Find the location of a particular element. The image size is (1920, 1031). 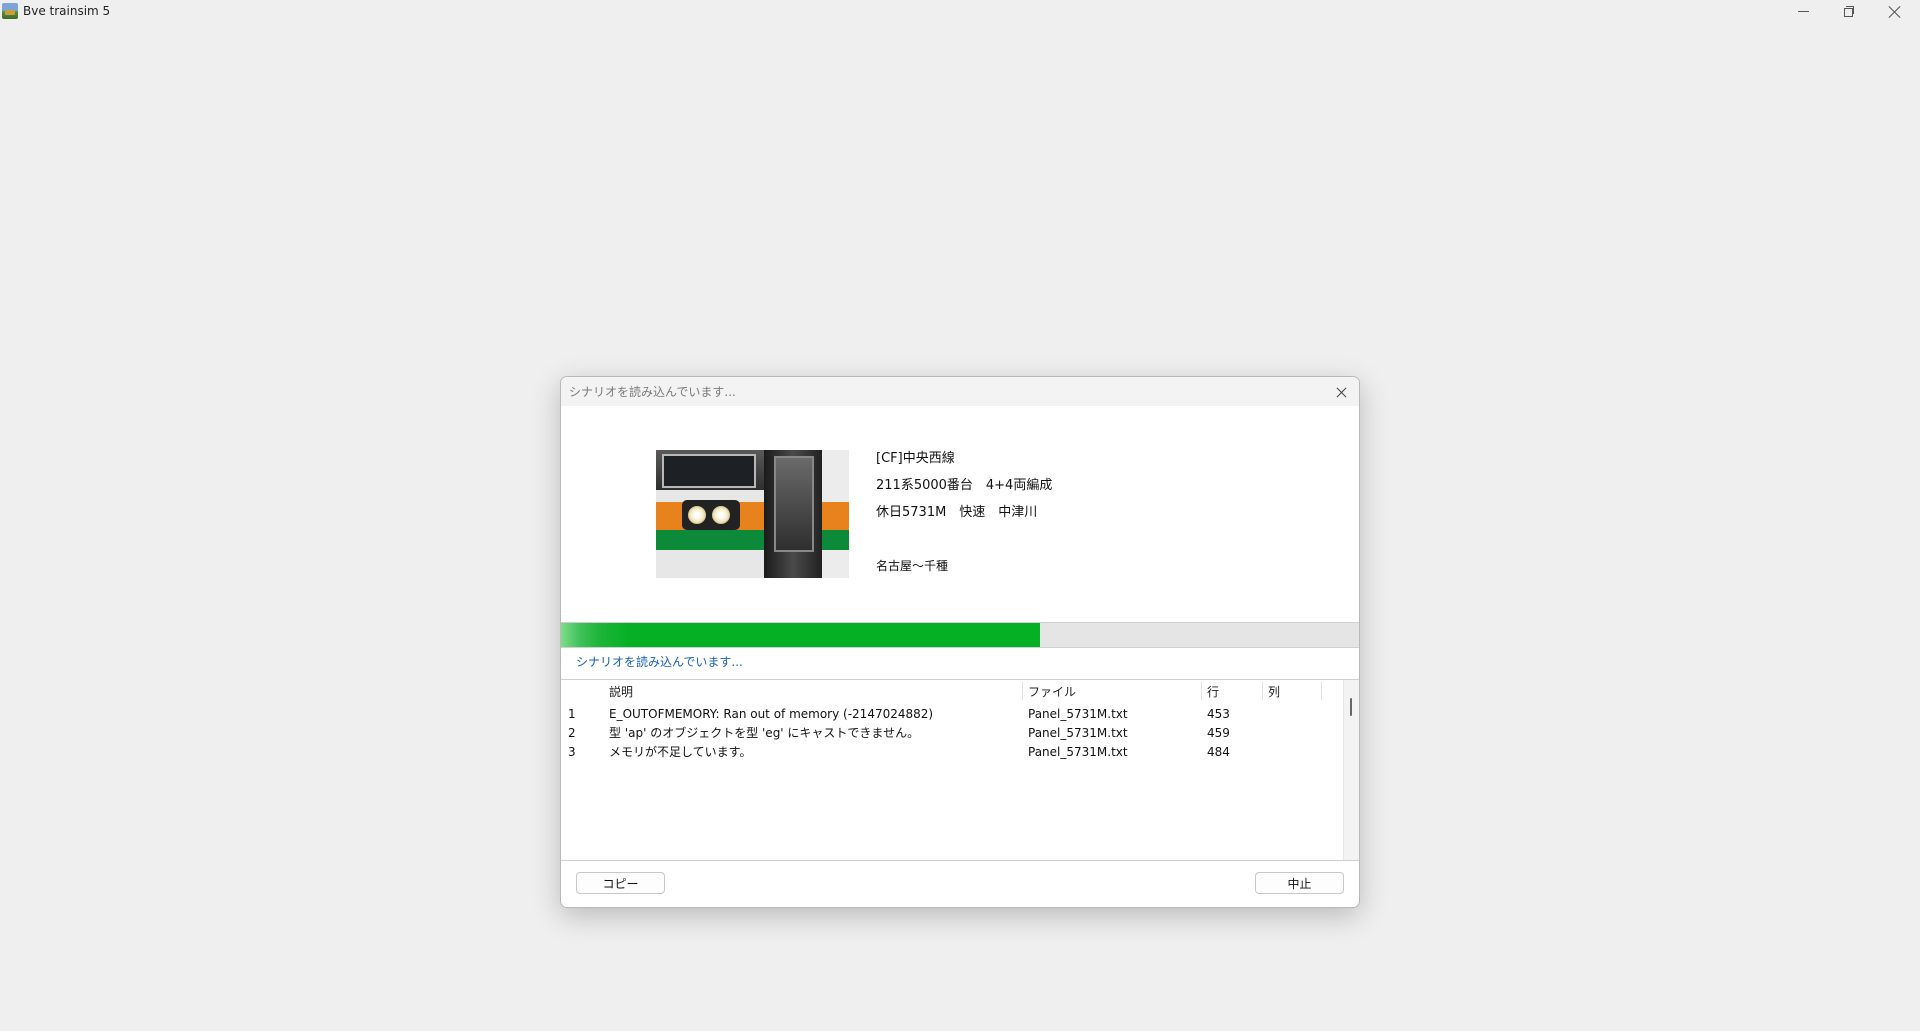

table-row: 3 メモリが不足しています。 Panel_5731M.txt 484 is located at coordinates (941, 751).